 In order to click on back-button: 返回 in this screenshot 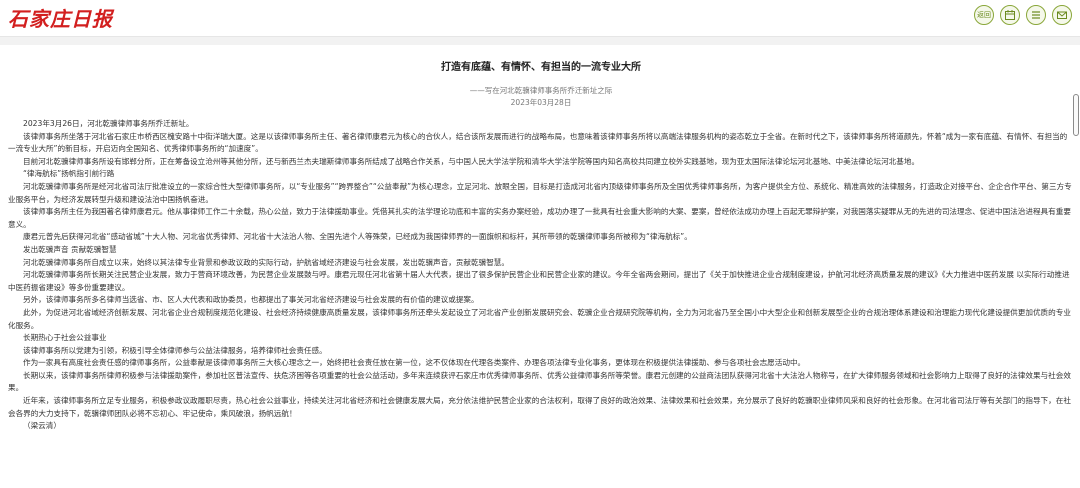, I will do `click(984, 15)`.